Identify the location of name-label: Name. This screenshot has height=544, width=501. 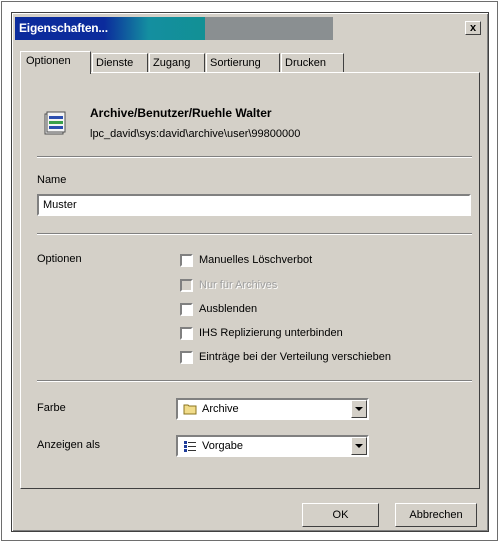
(51, 180).